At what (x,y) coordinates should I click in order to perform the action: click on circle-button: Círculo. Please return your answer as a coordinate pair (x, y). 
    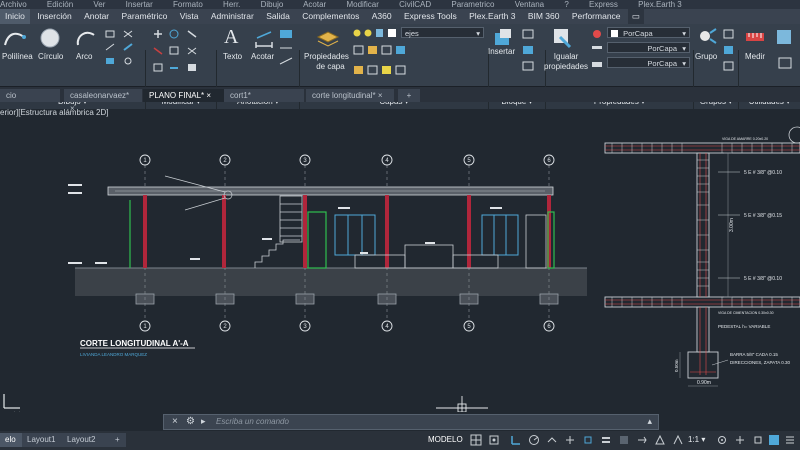
    Looking at the image, I should click on (50, 56).